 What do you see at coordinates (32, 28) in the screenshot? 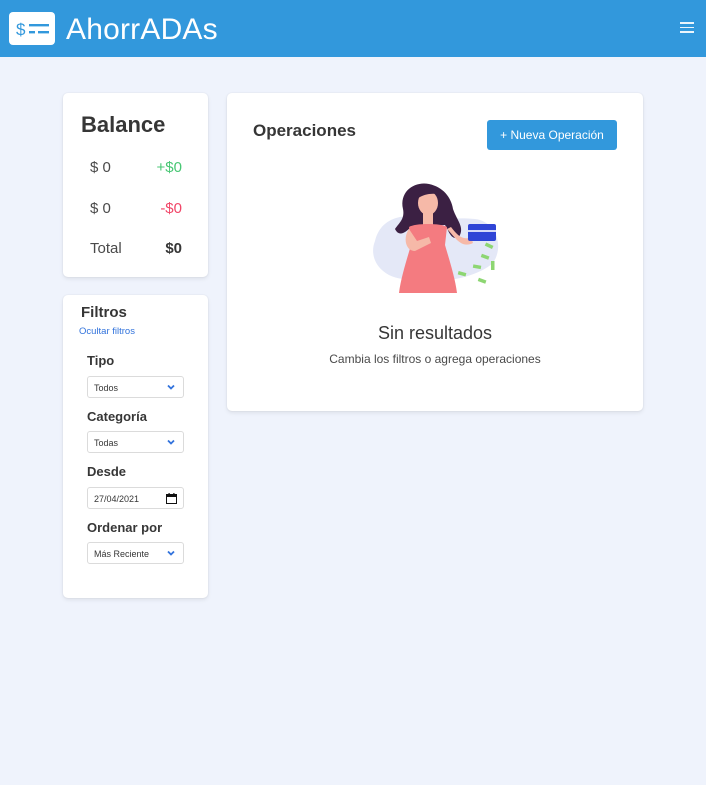
I see `dollar-bill-icon: $` at bounding box center [32, 28].